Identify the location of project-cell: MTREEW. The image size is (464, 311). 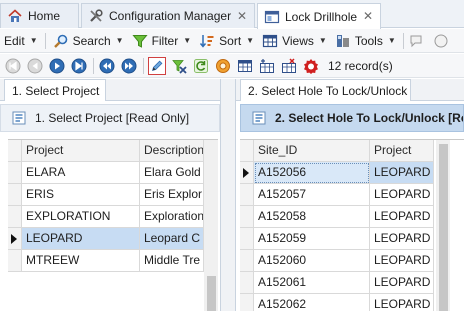
(81, 261).